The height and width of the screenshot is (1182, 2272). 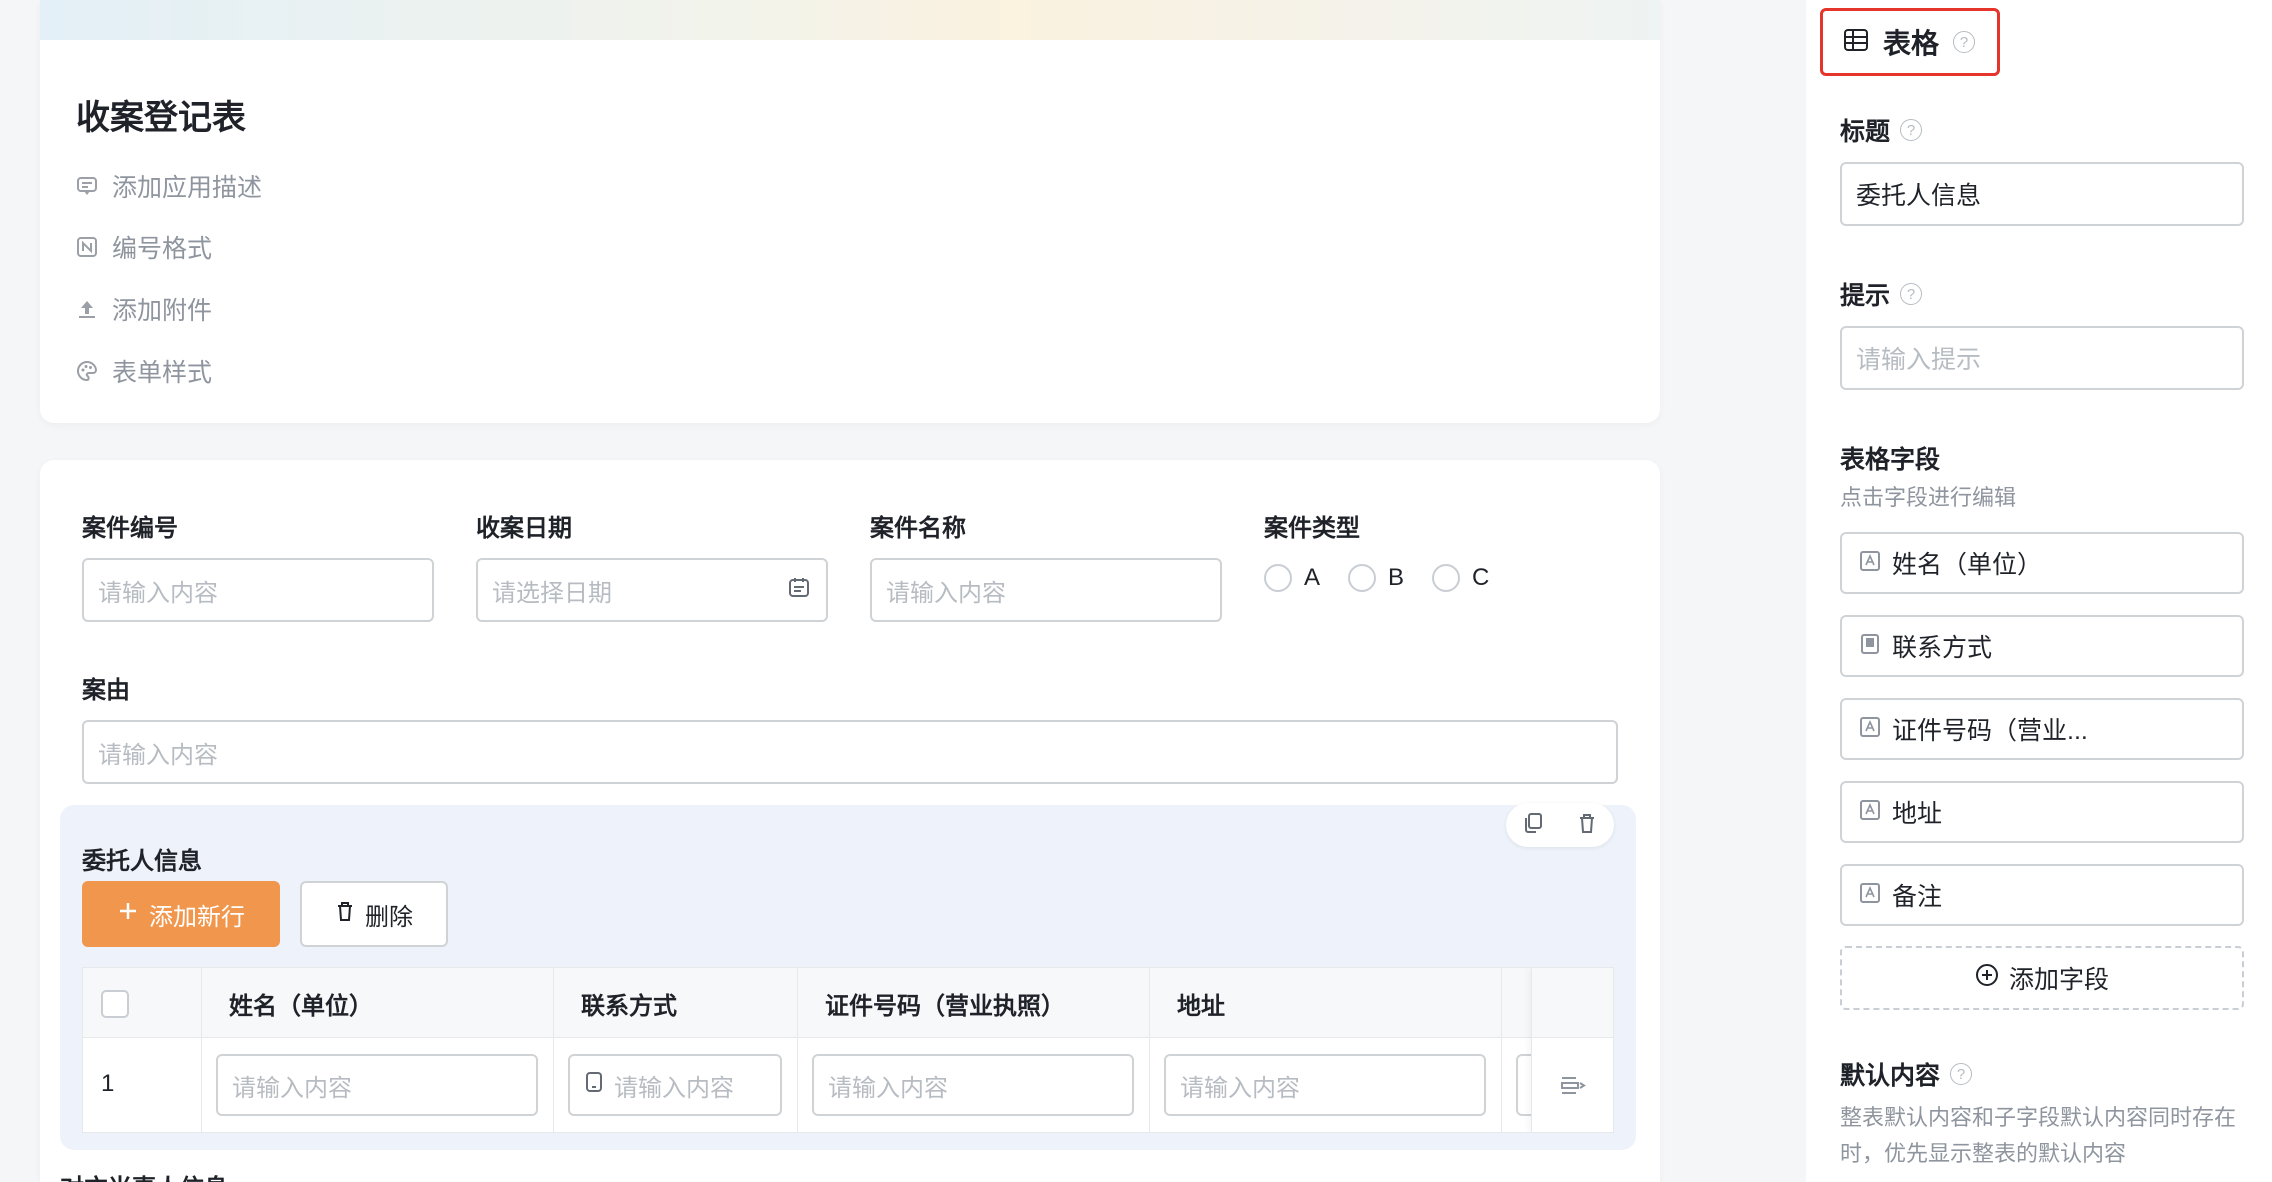 I want to click on add-row-label: 添加新行, so click(x=197, y=917).